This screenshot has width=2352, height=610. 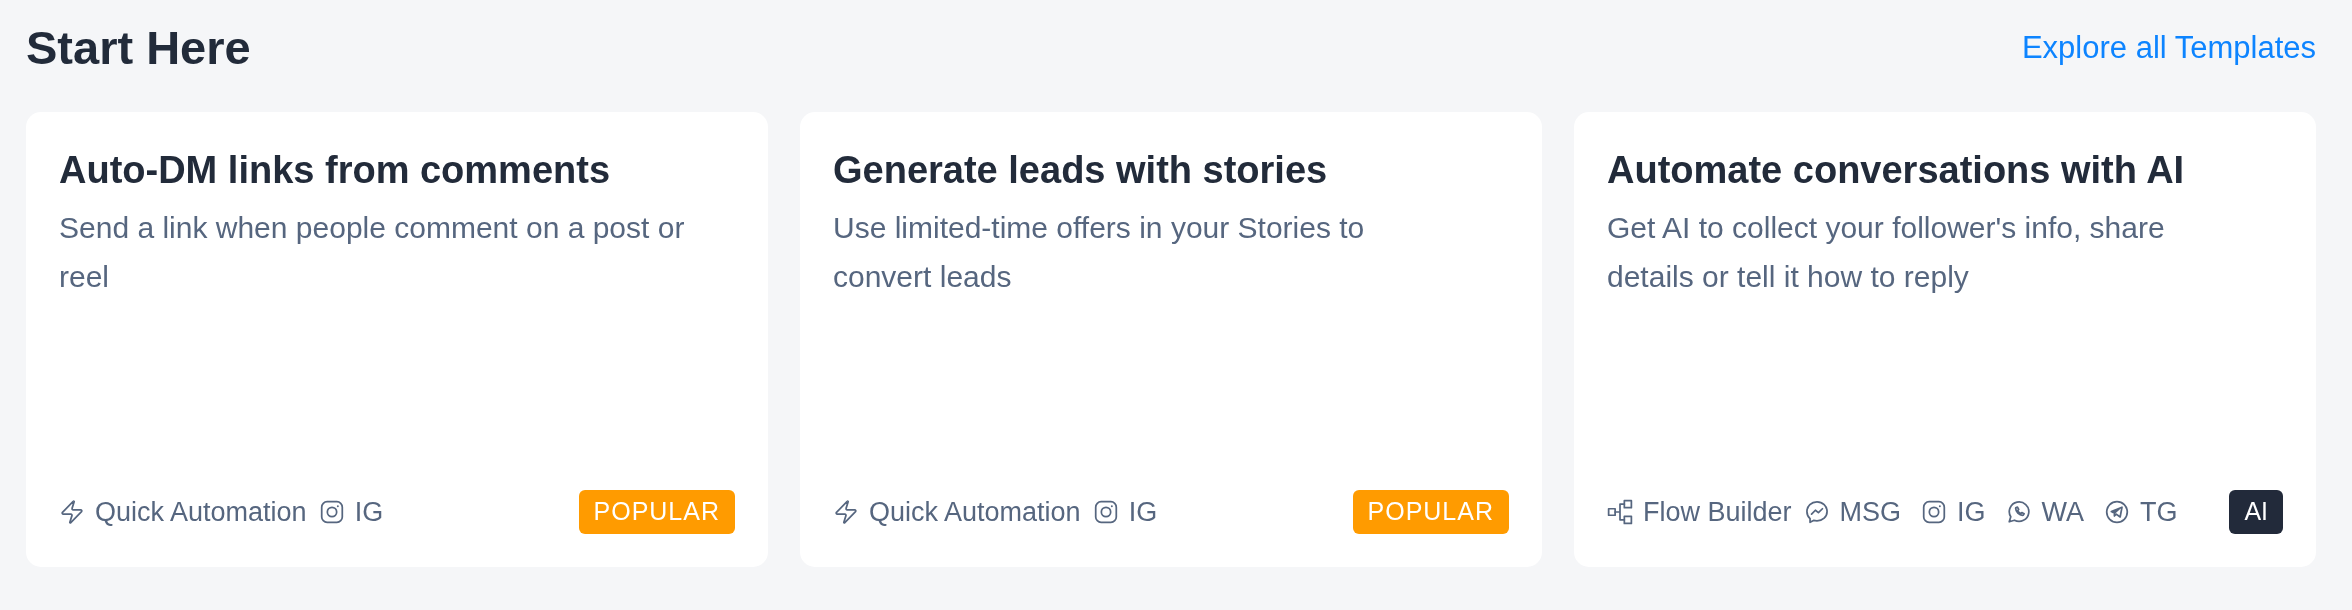 I want to click on channel-label: TG, so click(x=2159, y=512).